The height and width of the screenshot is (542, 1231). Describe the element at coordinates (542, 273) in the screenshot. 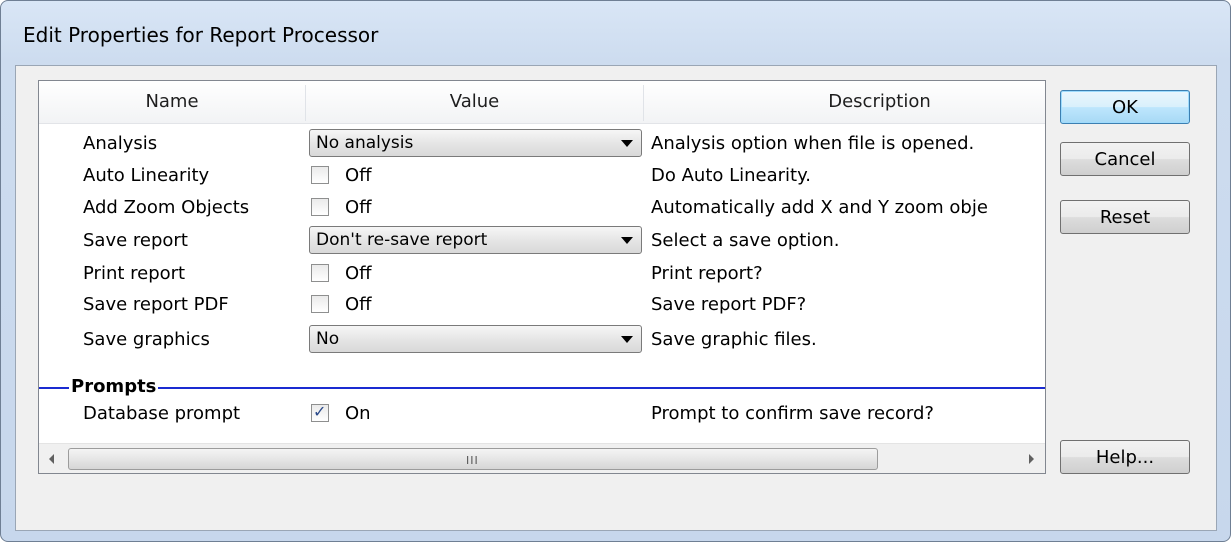

I see `property-row-print-report: Print report Off Print report?` at that location.